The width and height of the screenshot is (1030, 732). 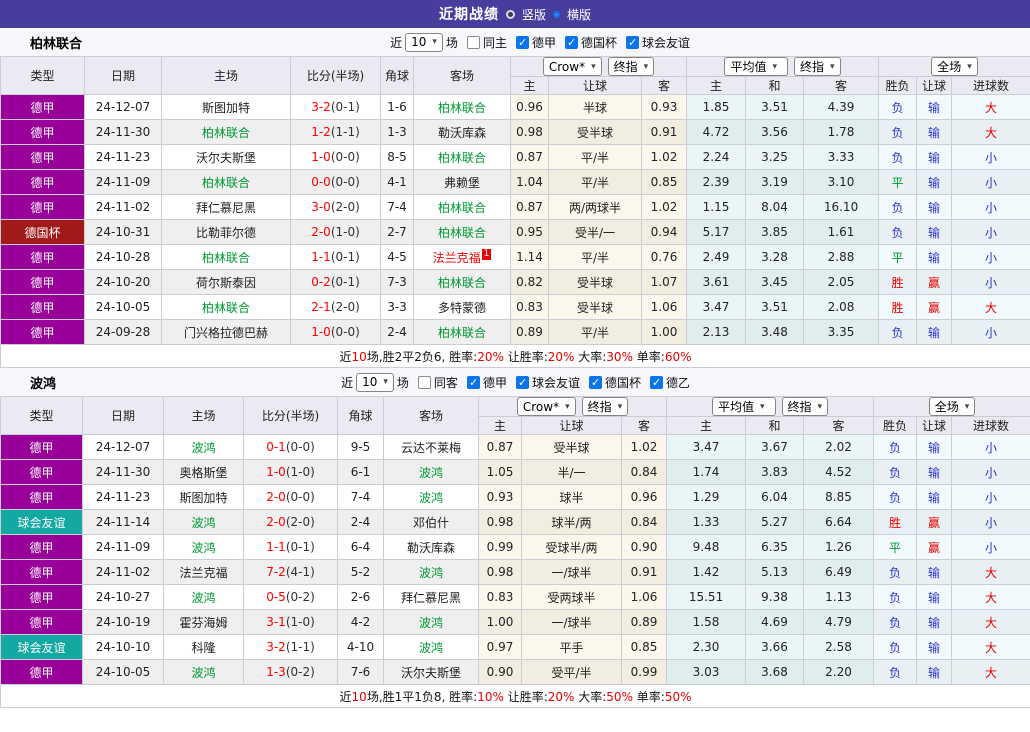 I want to click on fulltime-score: 0-0, so click(x=321, y=182).